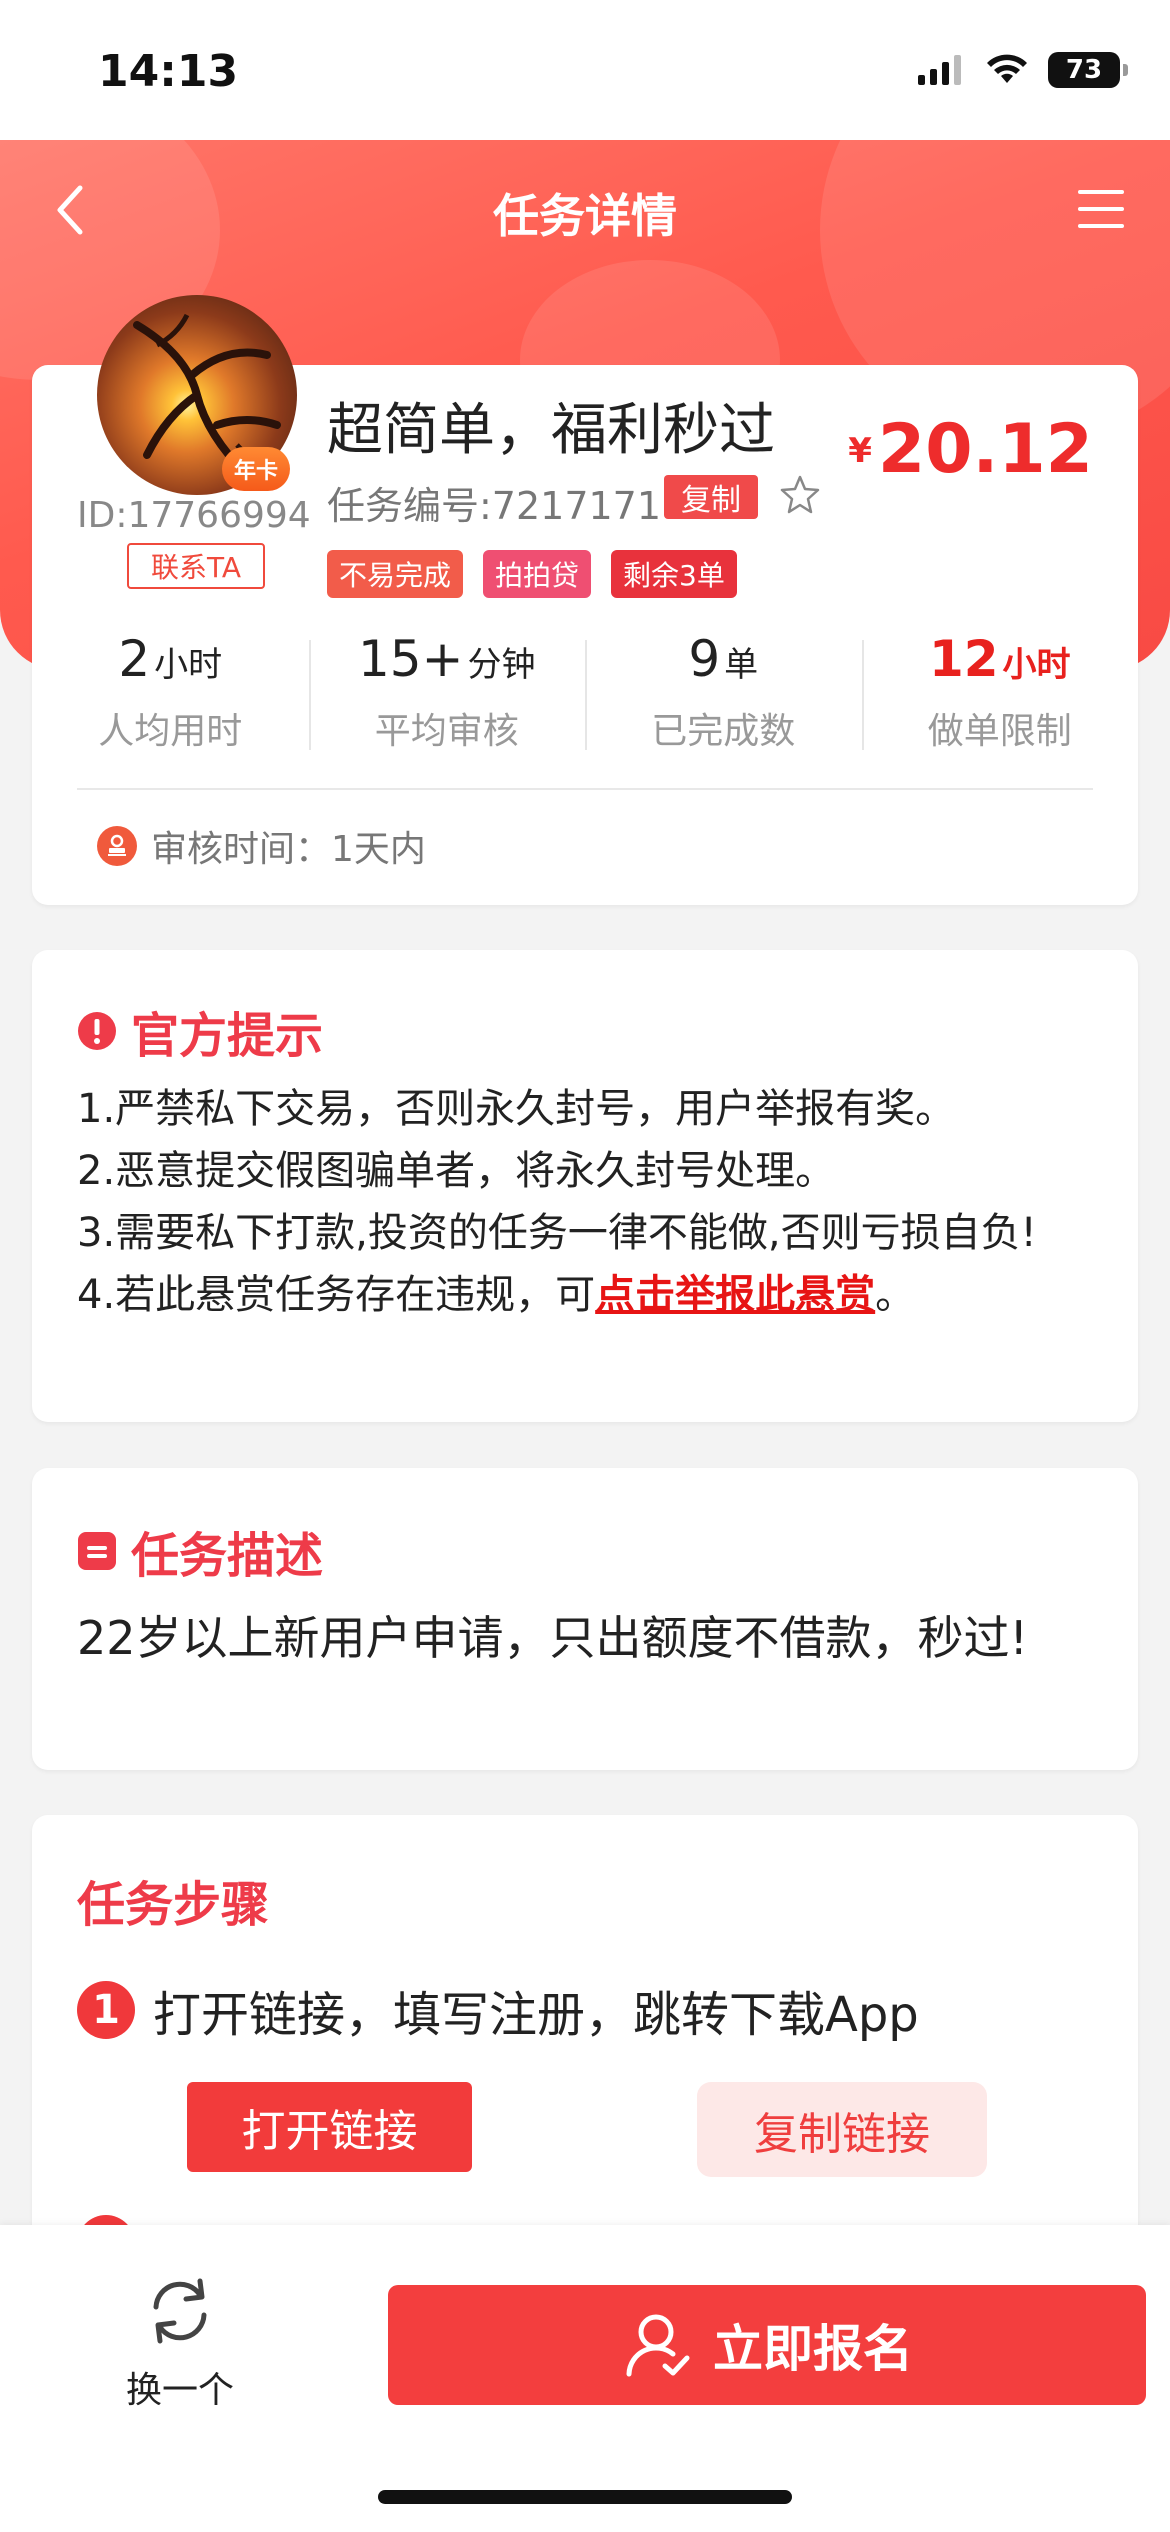 Image resolution: width=1170 pixels, height=2532 pixels. What do you see at coordinates (813, 2349) in the screenshot?
I see `signup-label: 立即报名` at bounding box center [813, 2349].